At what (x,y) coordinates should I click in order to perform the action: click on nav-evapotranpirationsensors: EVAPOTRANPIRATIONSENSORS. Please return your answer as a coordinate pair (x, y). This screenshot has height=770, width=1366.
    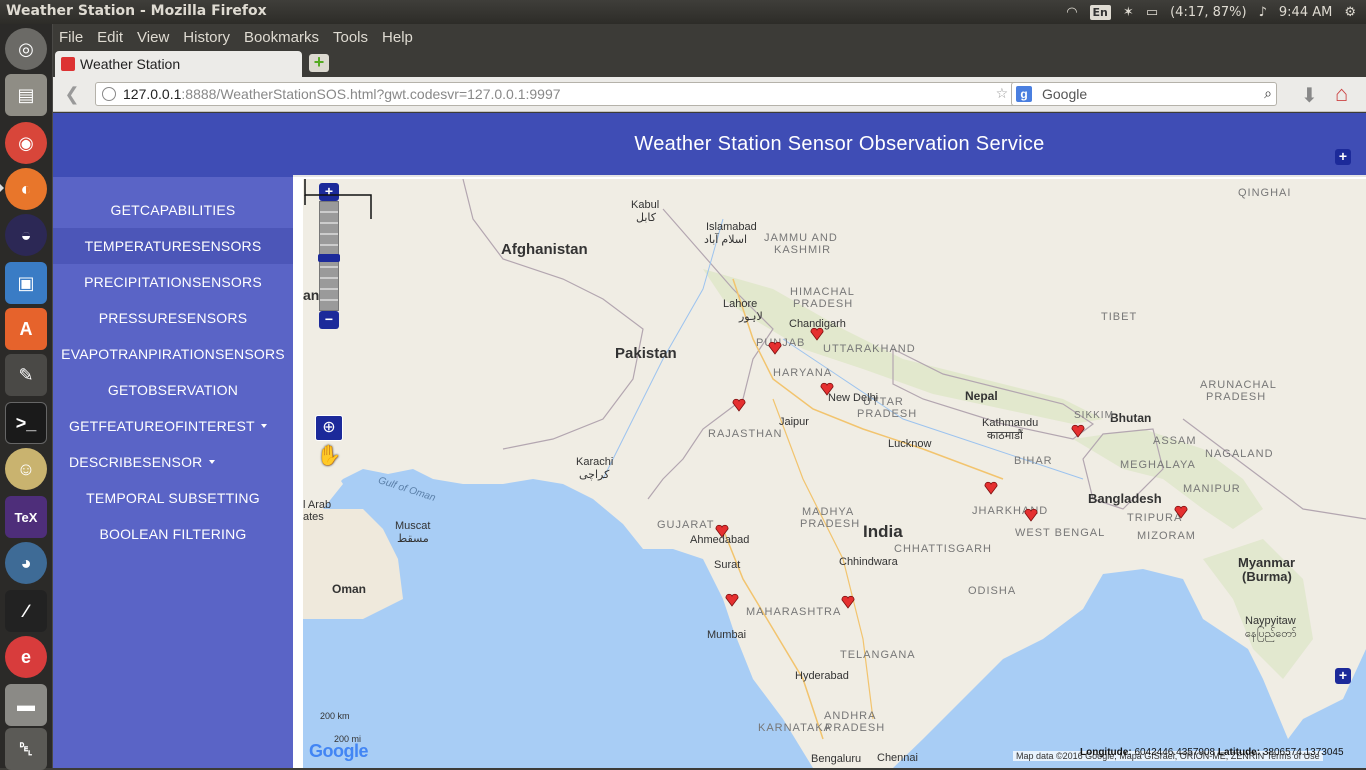
    Looking at the image, I should click on (173, 354).